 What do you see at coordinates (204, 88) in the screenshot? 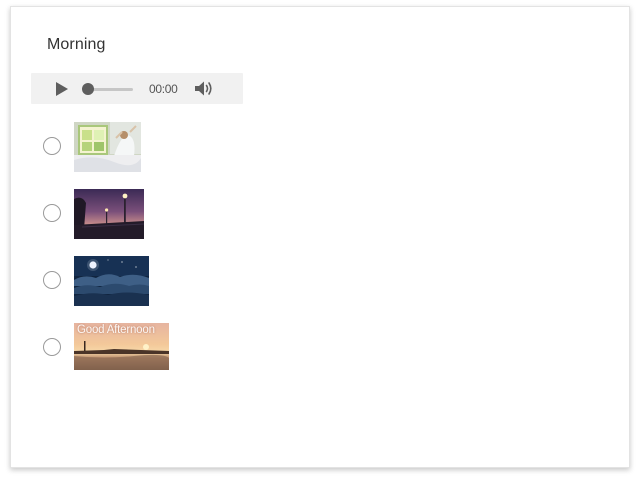
I see `volume-icon` at bounding box center [204, 88].